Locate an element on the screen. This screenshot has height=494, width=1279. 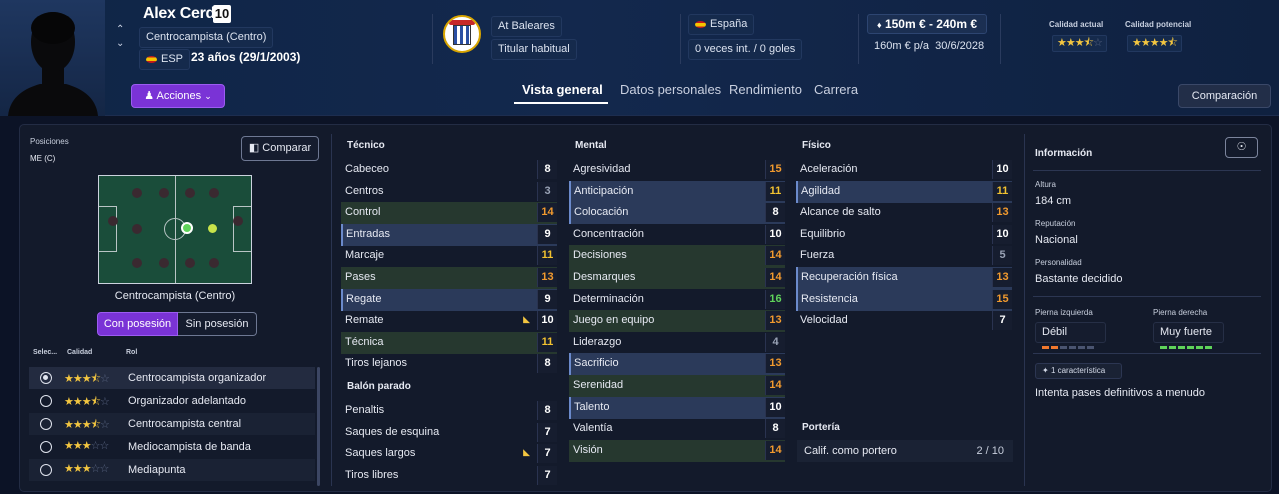
tab-datos-personales: Datos personales is located at coordinates (670, 89).